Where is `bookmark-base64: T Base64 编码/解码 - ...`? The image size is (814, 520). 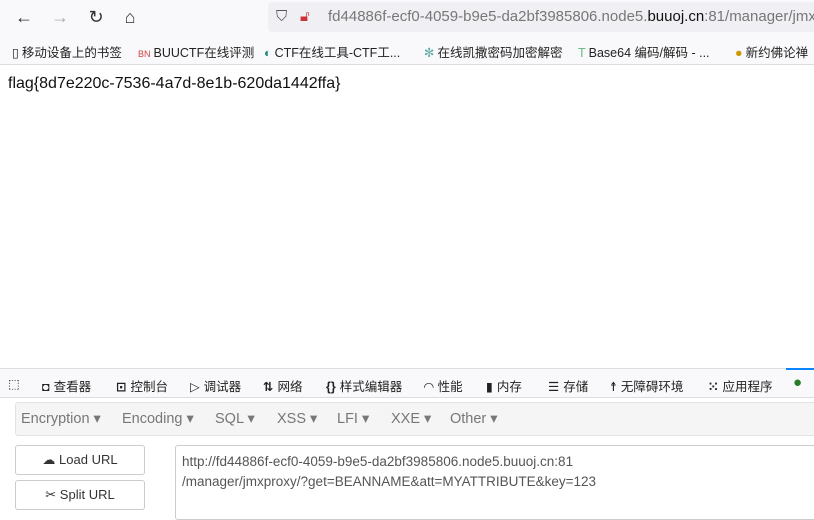 bookmark-base64: T Base64 编码/解码 - ... is located at coordinates (644, 51).